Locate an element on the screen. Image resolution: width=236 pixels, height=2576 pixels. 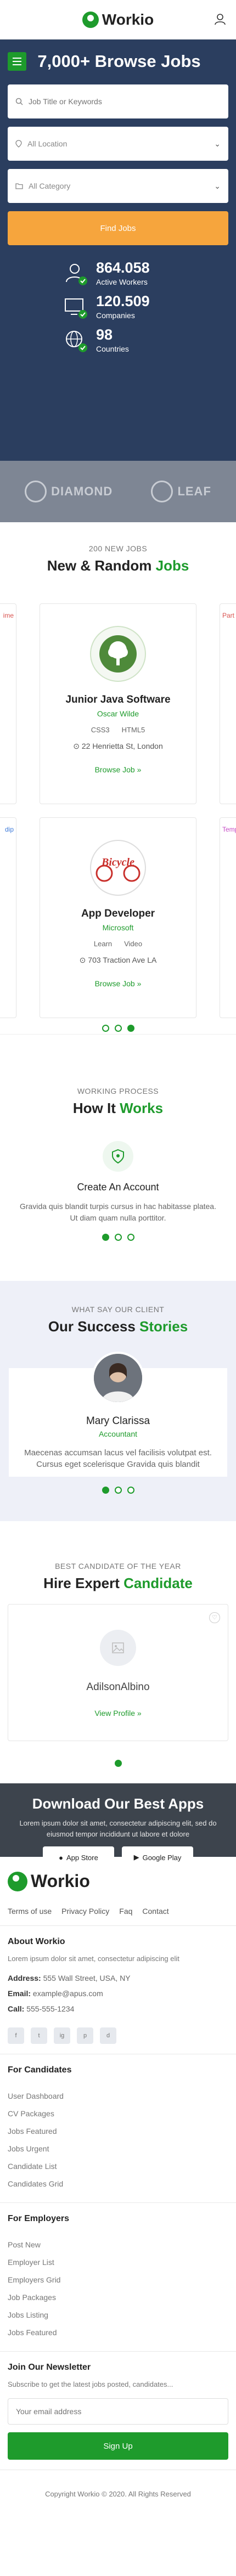
folder-icon is located at coordinates (19, 186).